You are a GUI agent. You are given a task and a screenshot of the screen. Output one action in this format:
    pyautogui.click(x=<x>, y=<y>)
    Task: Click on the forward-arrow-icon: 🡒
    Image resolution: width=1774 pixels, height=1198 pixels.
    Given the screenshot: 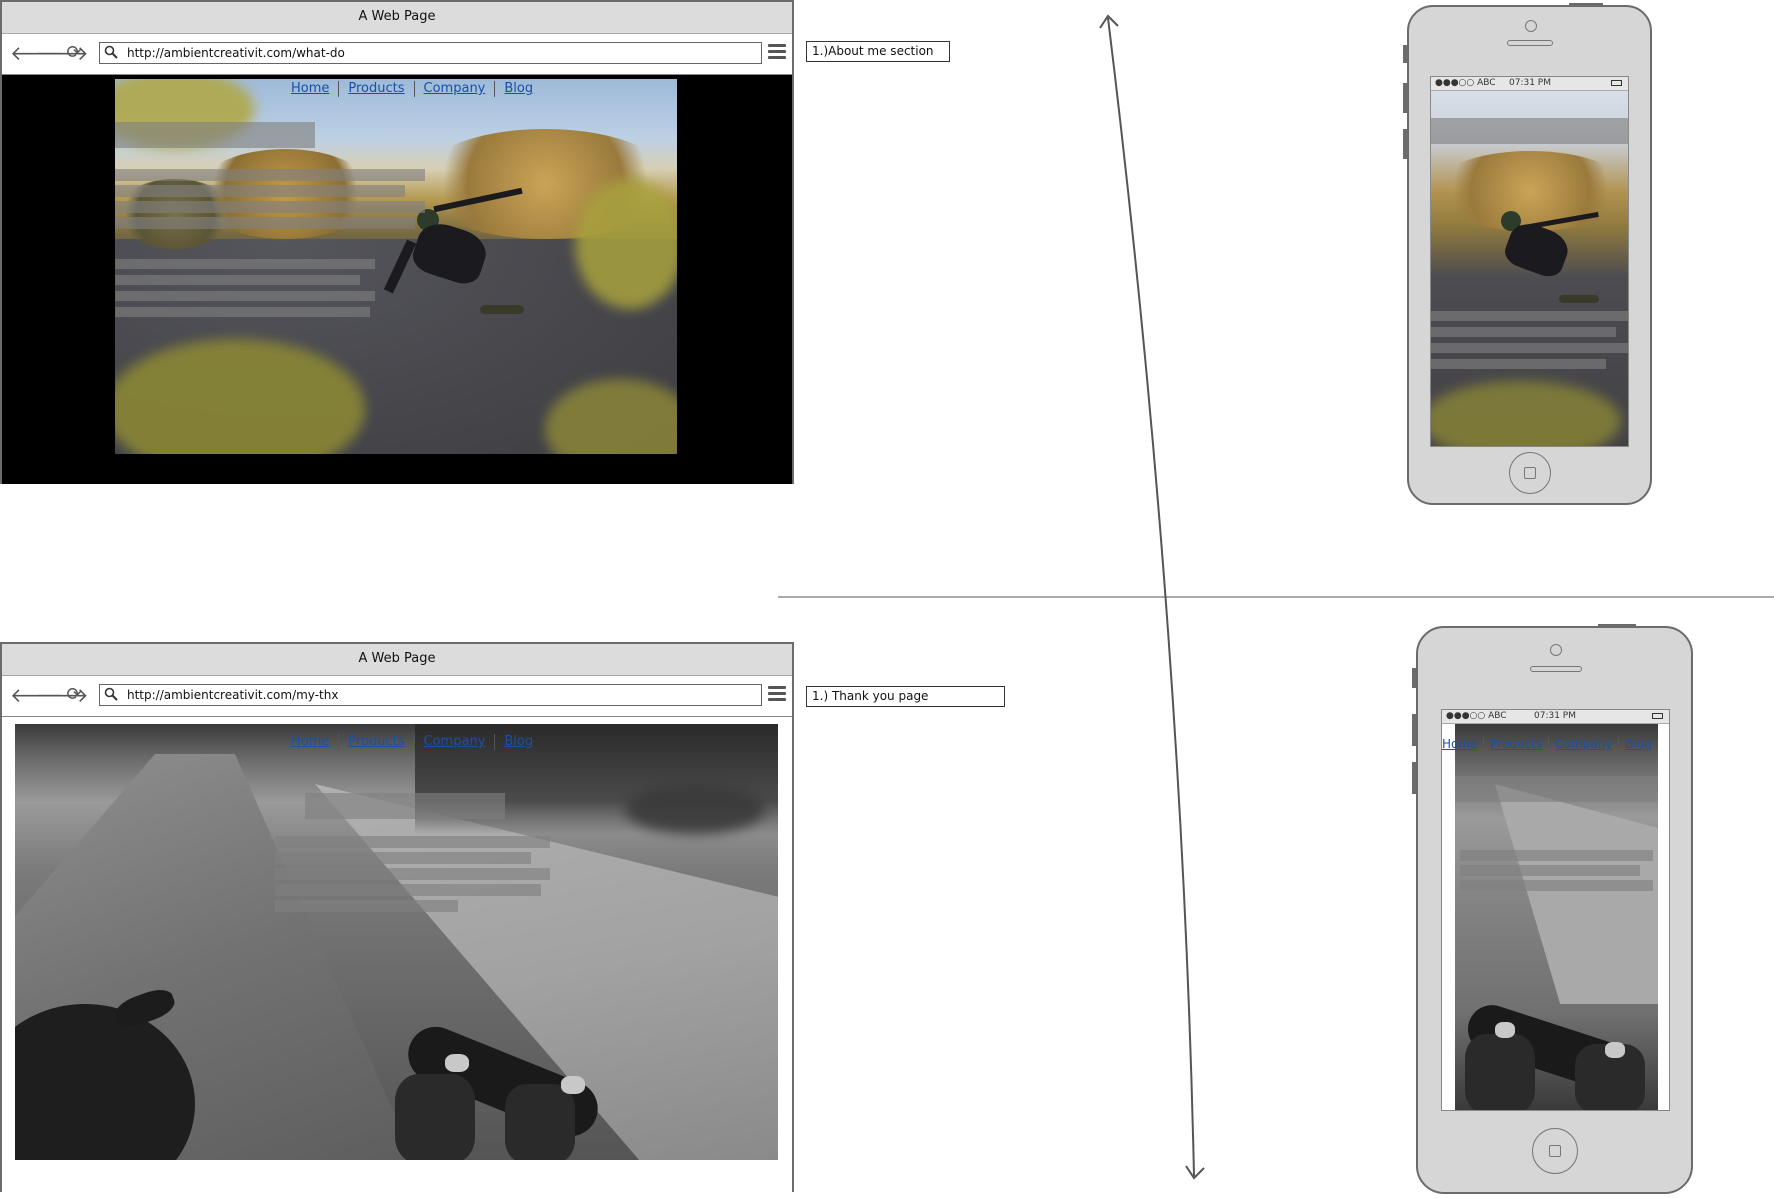 What is the action you would take?
    pyautogui.click(x=62, y=695)
    